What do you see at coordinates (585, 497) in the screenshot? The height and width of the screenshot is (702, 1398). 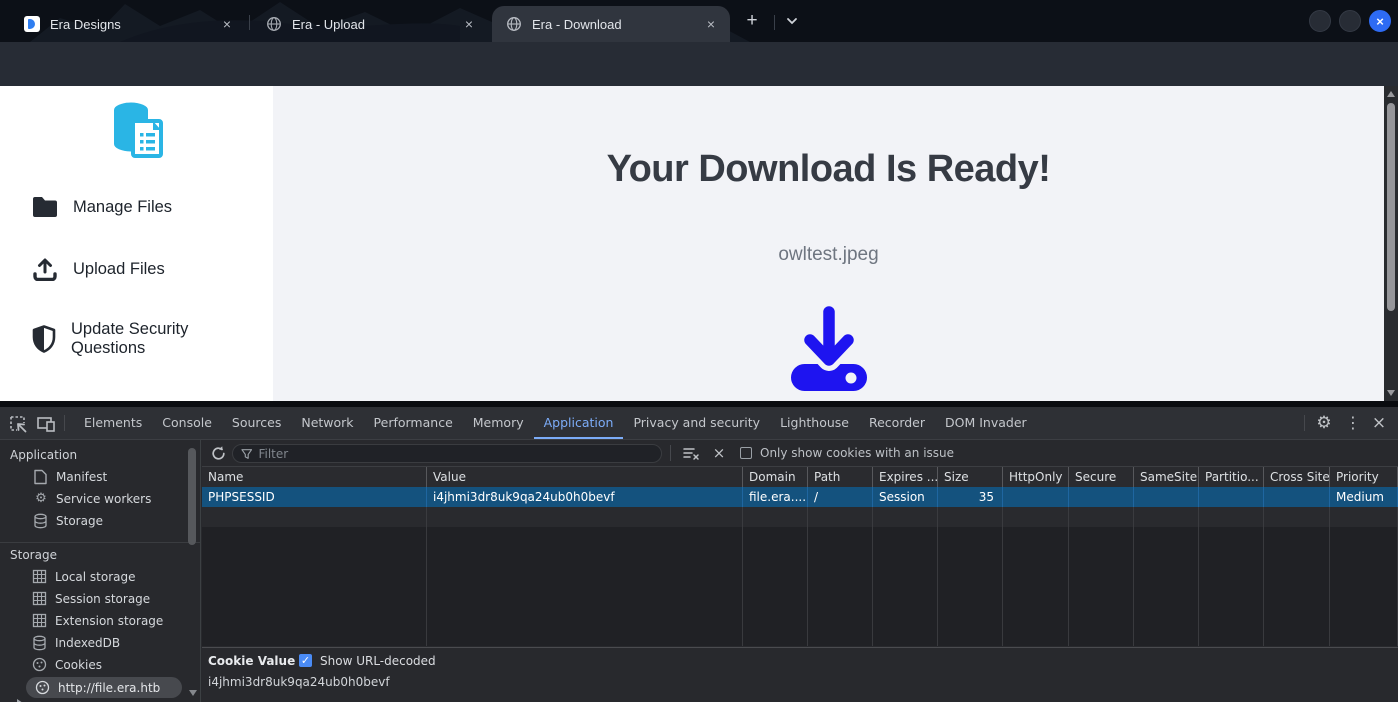 I see `cookie-cell-value: i4jhmi3dr8uk9qa24ub0h0bevf` at bounding box center [585, 497].